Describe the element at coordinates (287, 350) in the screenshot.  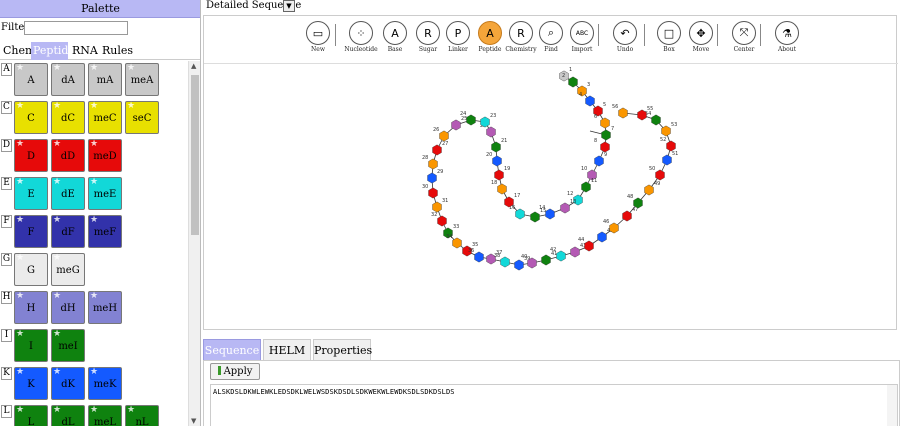
I see `tab-helm: HELM` at that location.